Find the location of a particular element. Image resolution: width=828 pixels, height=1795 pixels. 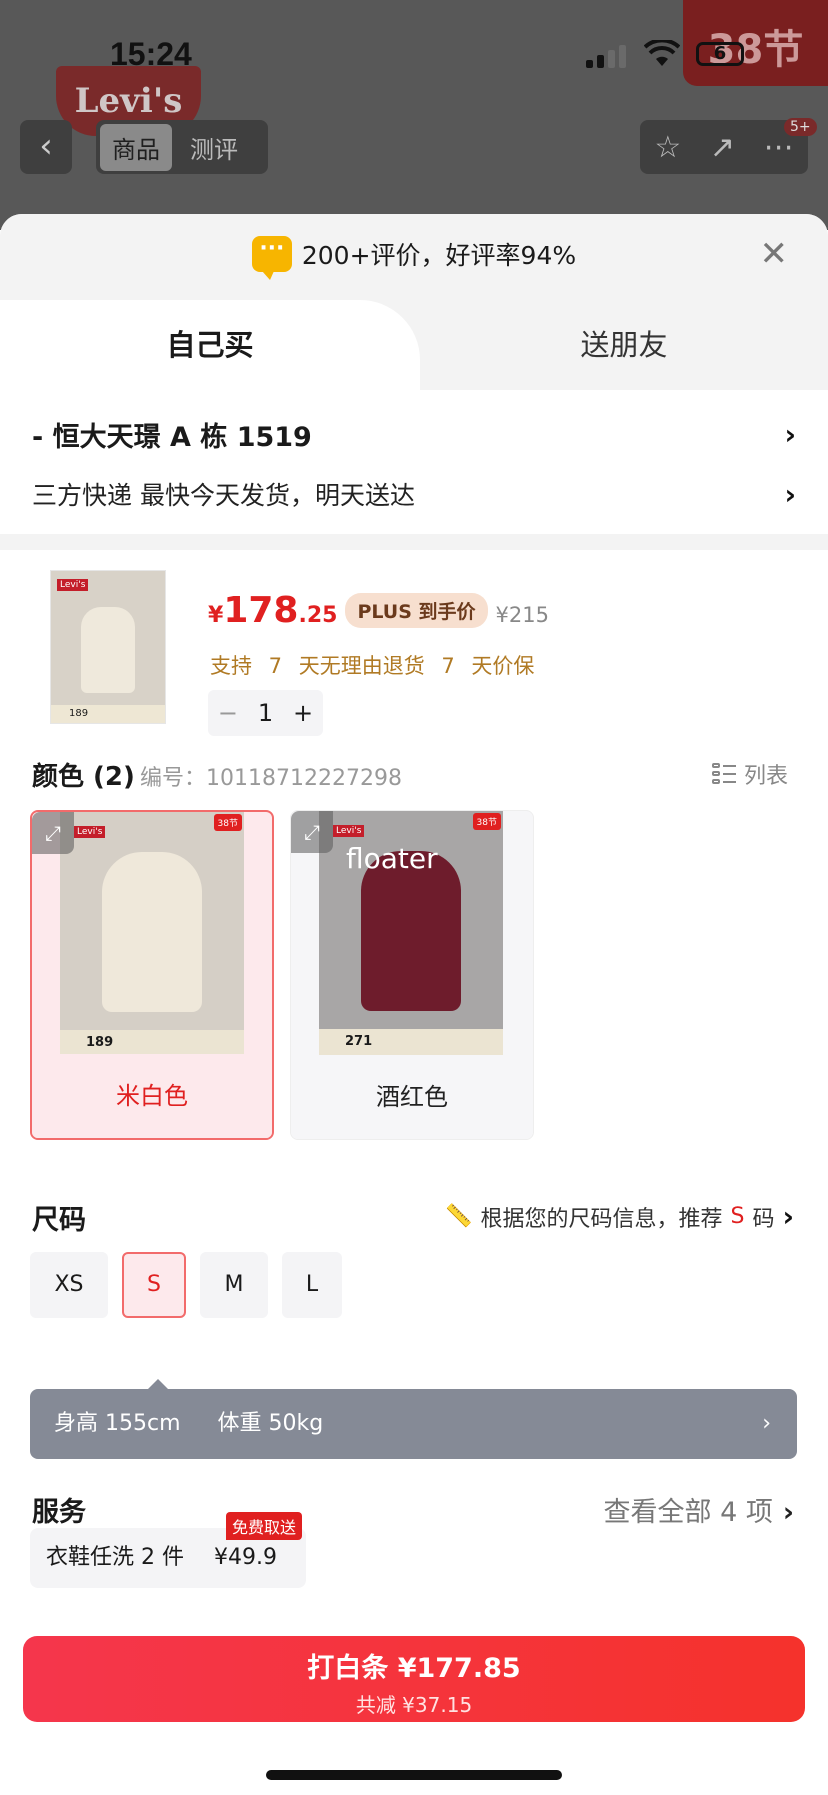

sku-number: 编号：10118712227298 is located at coordinates (271, 778).